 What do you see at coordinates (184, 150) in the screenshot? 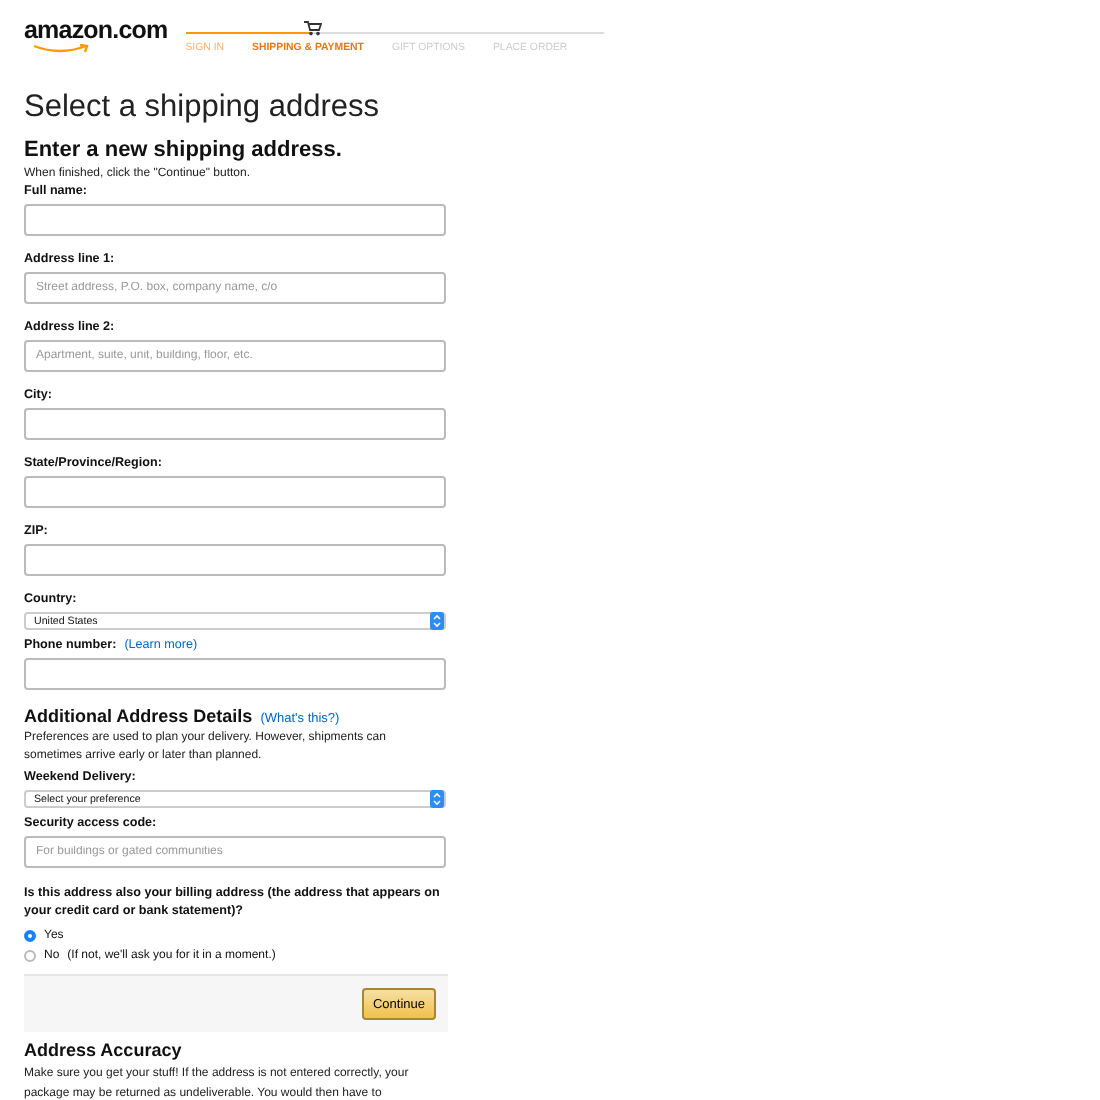
I see `section-heading: Enter a new shipping address.` at bounding box center [184, 150].